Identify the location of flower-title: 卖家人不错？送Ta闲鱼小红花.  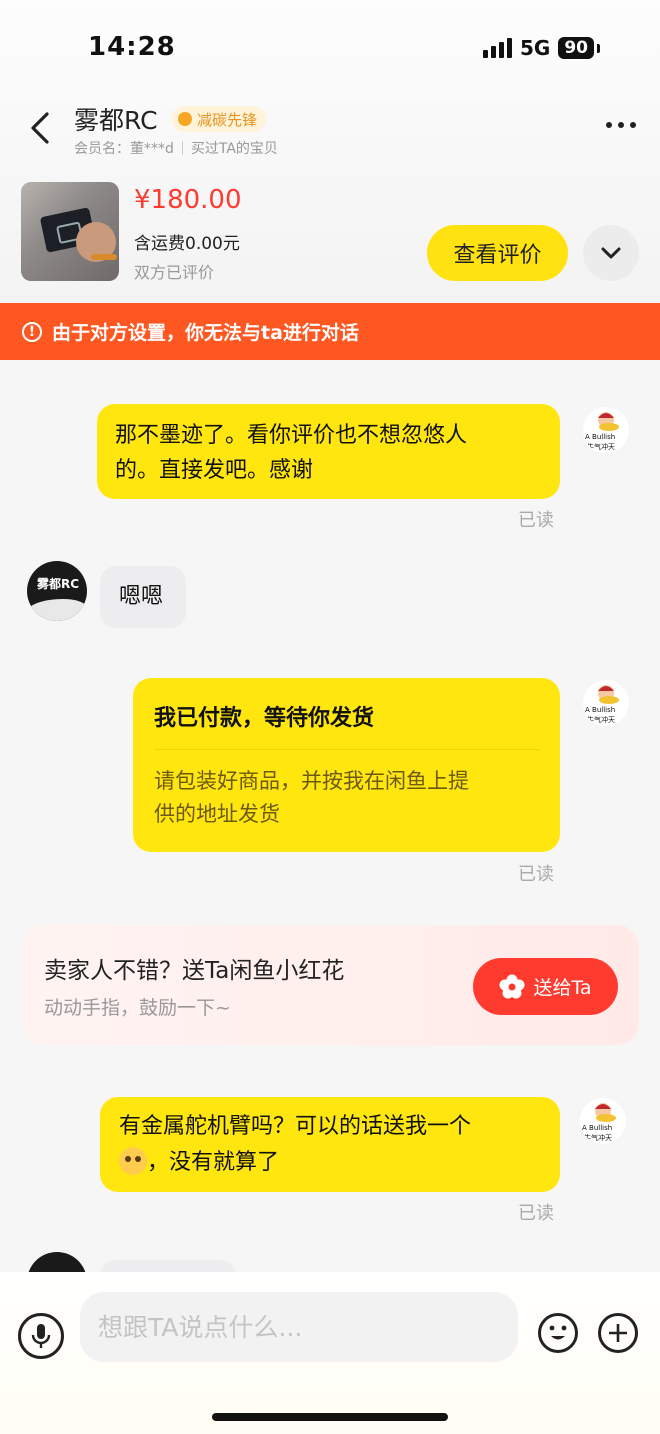
(194, 971).